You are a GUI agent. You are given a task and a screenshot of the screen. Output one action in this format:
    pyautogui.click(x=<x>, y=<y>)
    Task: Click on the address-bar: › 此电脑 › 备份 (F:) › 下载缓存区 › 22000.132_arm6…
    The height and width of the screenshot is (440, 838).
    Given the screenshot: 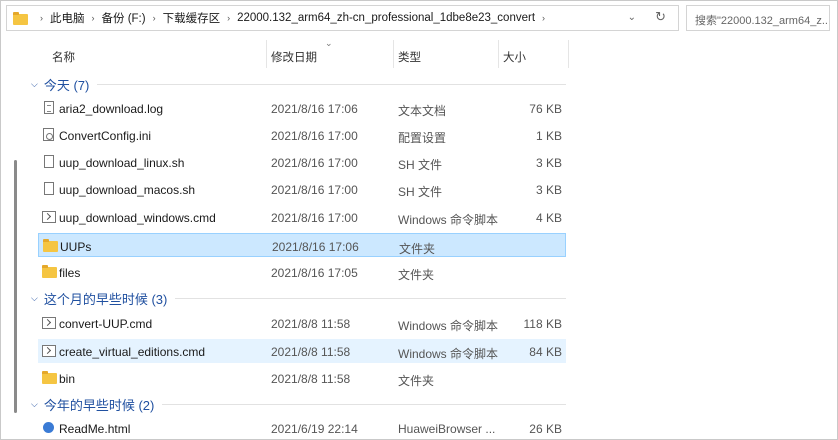 What is the action you would take?
    pyautogui.click(x=342, y=18)
    